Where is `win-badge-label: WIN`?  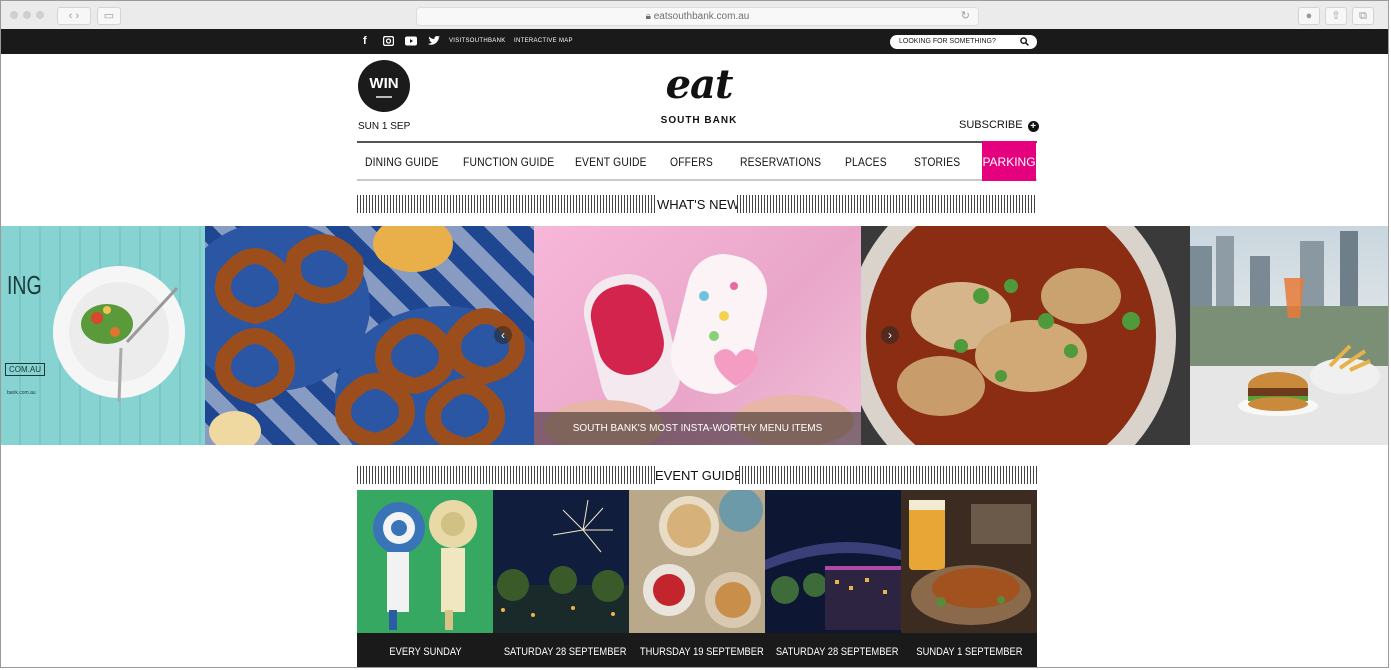 win-badge-label: WIN is located at coordinates (384, 83).